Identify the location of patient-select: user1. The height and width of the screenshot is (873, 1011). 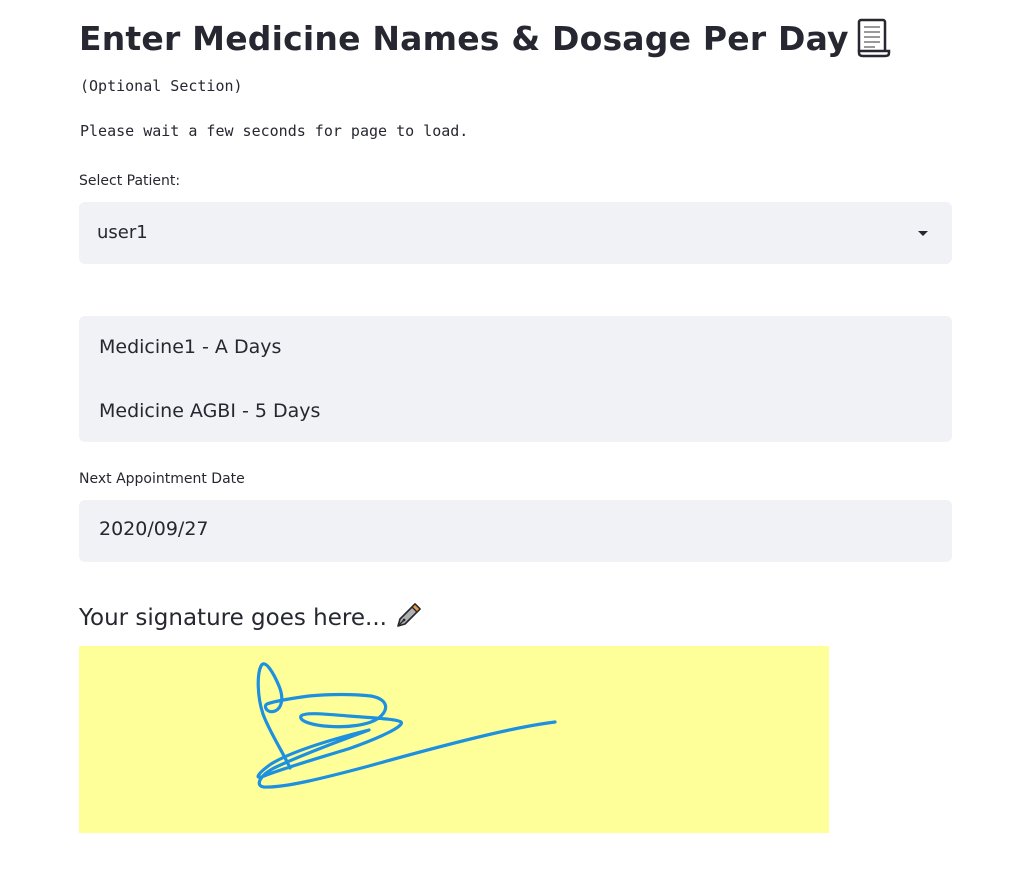
(515, 233).